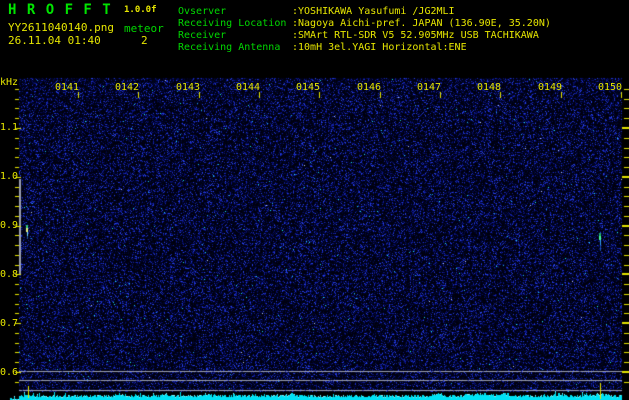  What do you see at coordinates (9, 372) in the screenshot?
I see `y-tick-label: 0.6` at bounding box center [9, 372].